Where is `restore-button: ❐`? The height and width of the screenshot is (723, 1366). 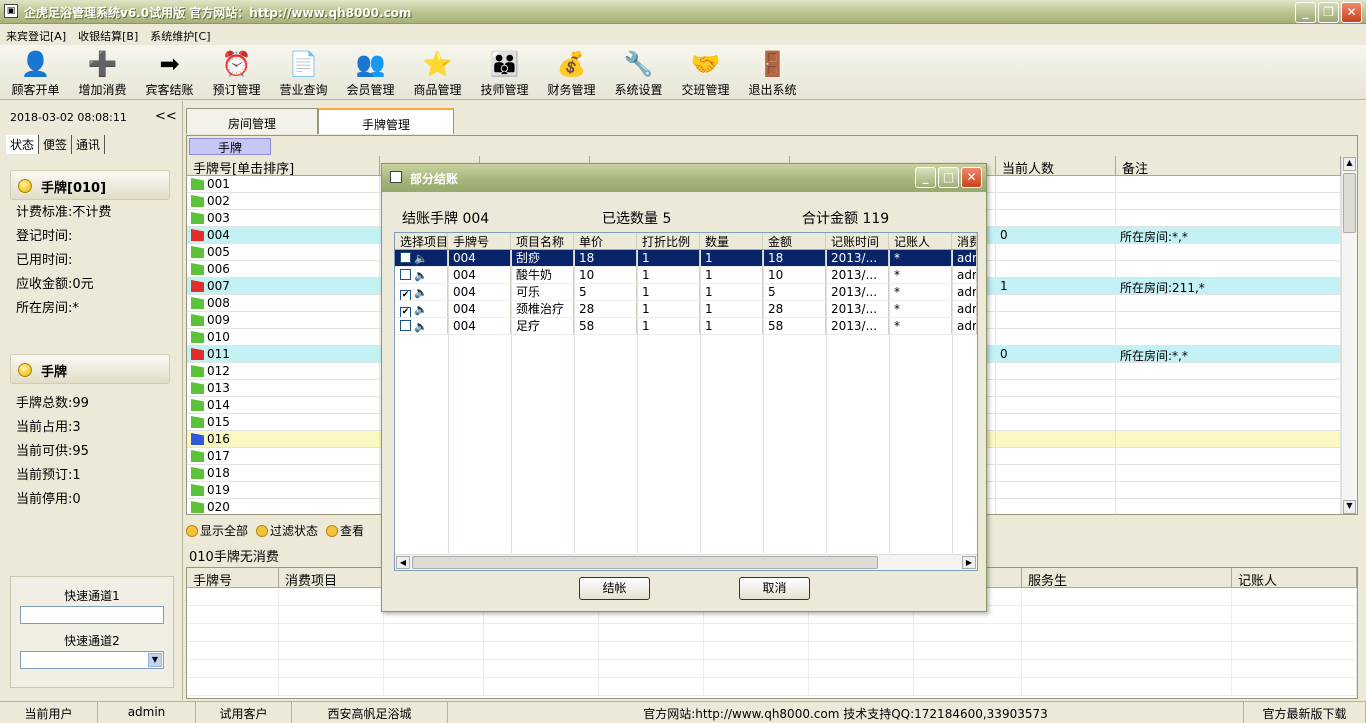
restore-button: ❐ is located at coordinates (1328, 12).